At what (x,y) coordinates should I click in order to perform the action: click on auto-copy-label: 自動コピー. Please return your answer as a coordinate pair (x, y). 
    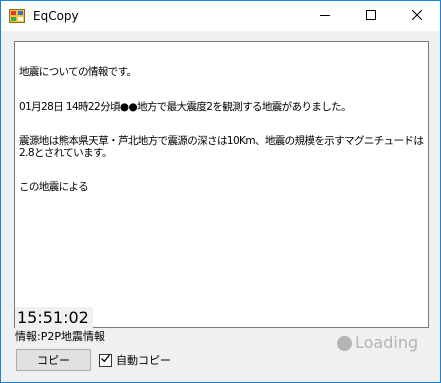
    Looking at the image, I should click on (143, 360).